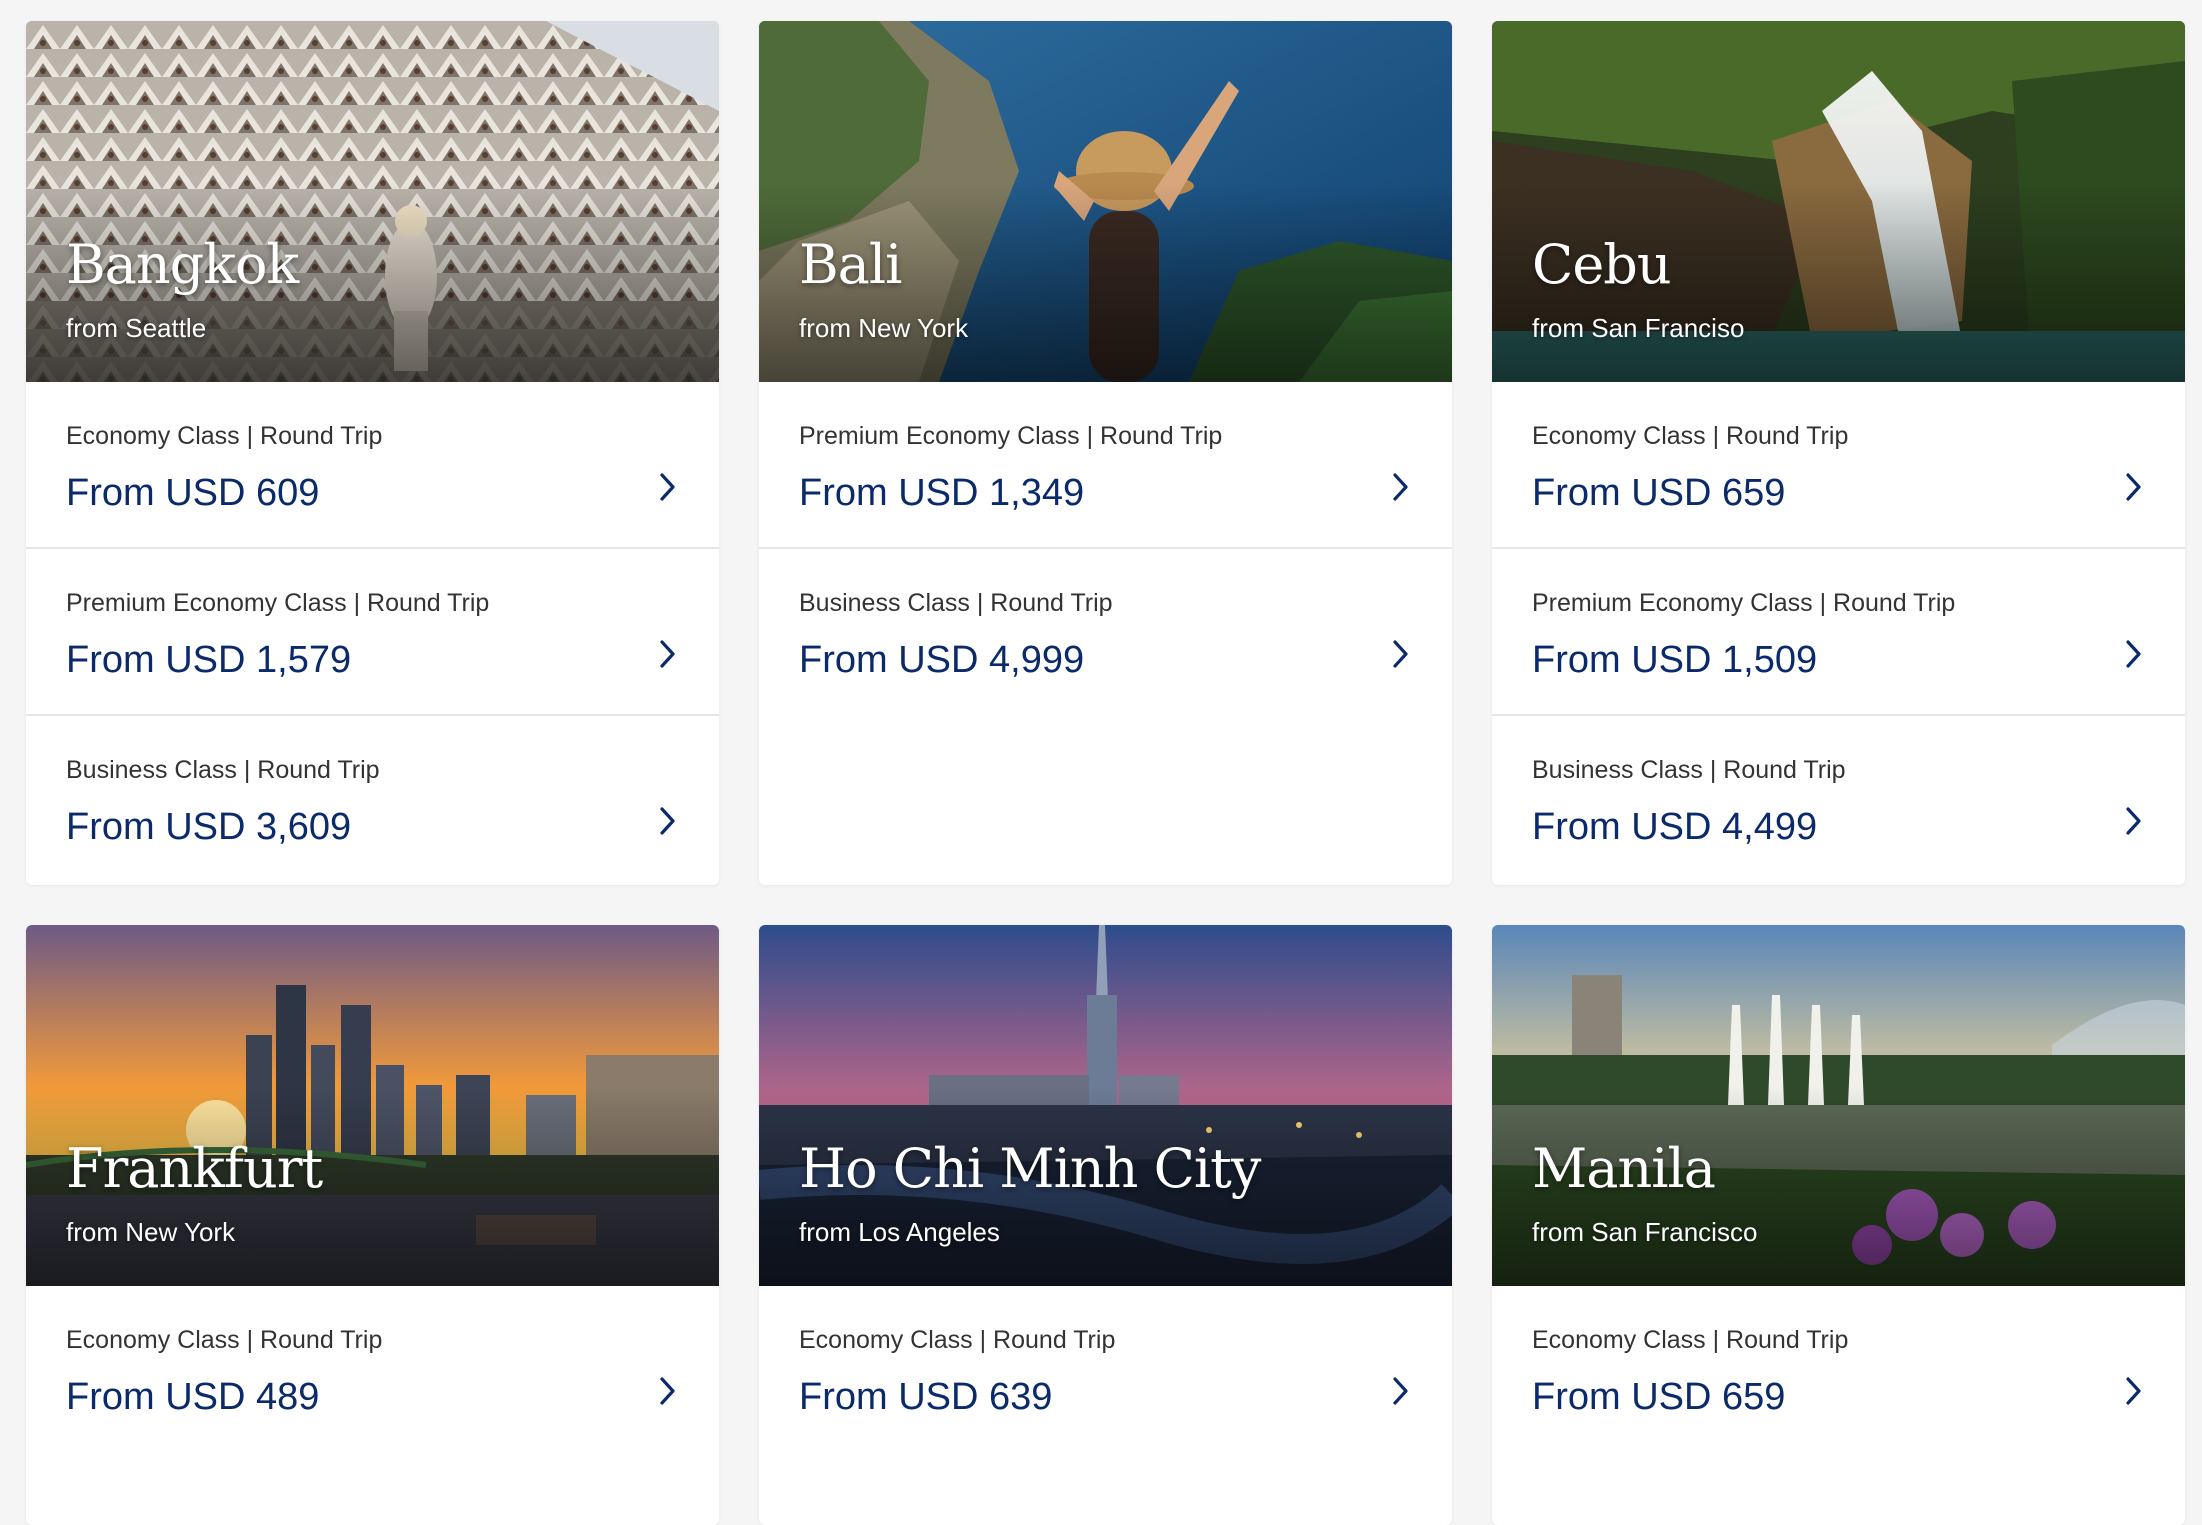 This screenshot has width=2202, height=1525. What do you see at coordinates (1602, 264) in the screenshot?
I see `destination-city: Cebu` at bounding box center [1602, 264].